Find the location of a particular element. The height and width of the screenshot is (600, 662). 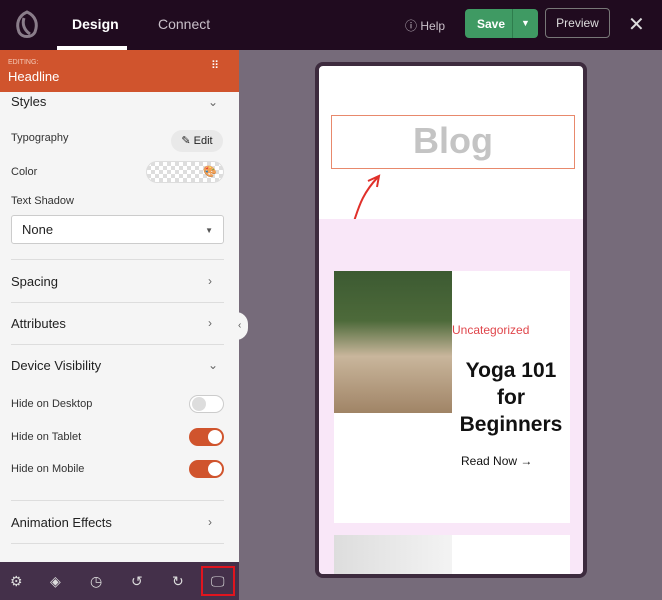

post-image is located at coordinates (393, 554).